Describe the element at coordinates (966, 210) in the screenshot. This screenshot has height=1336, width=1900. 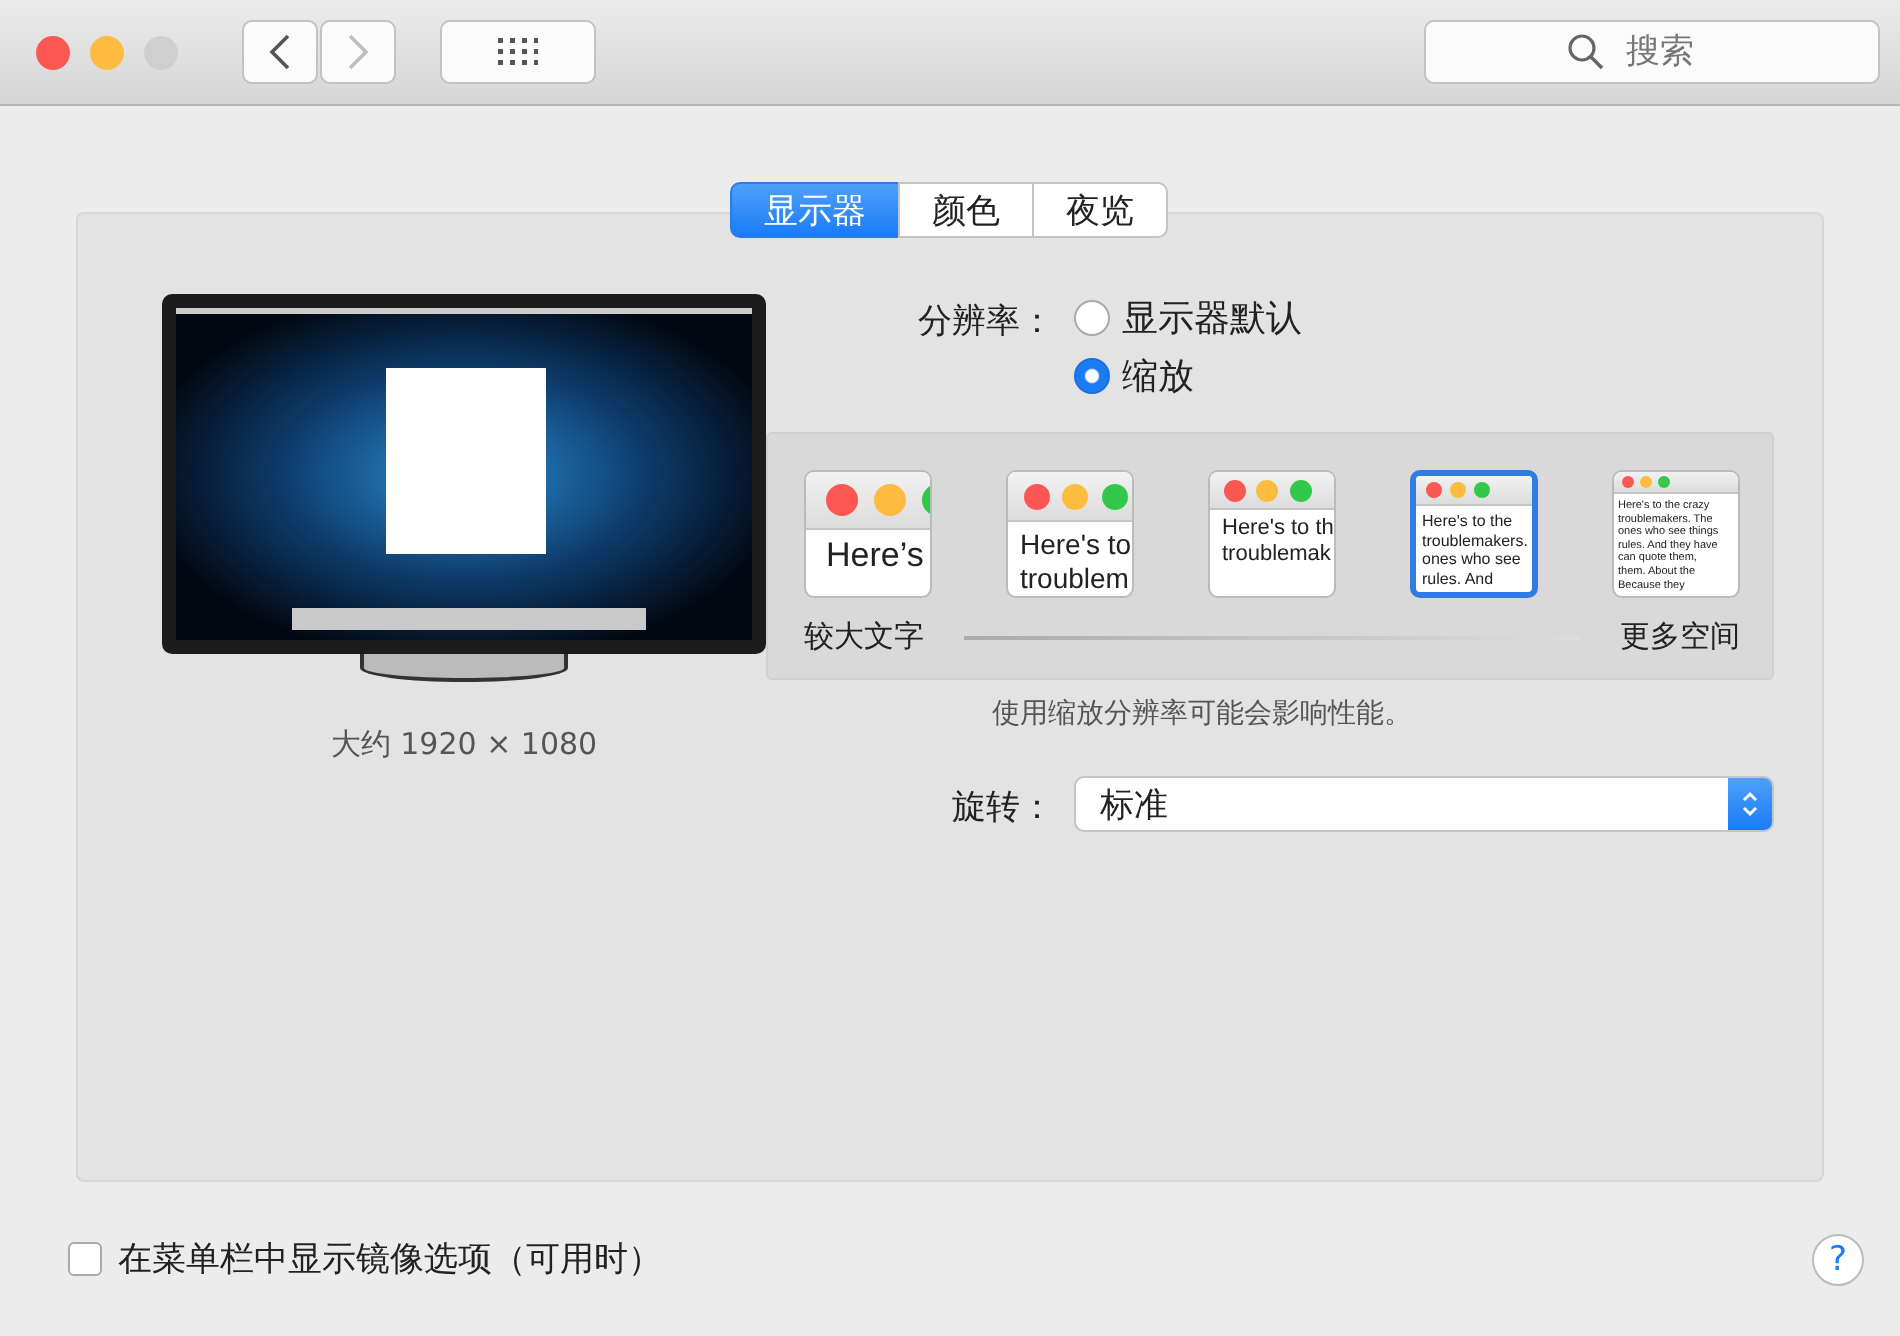
I see `tab: 颜色` at that location.